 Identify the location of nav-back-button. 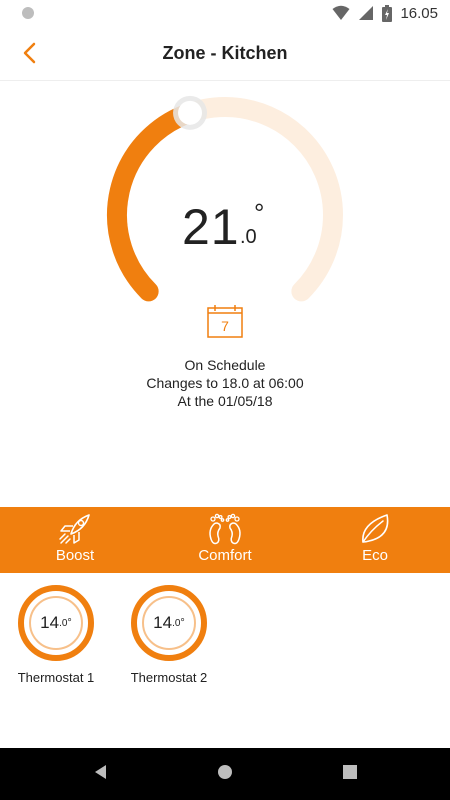
(101, 774).